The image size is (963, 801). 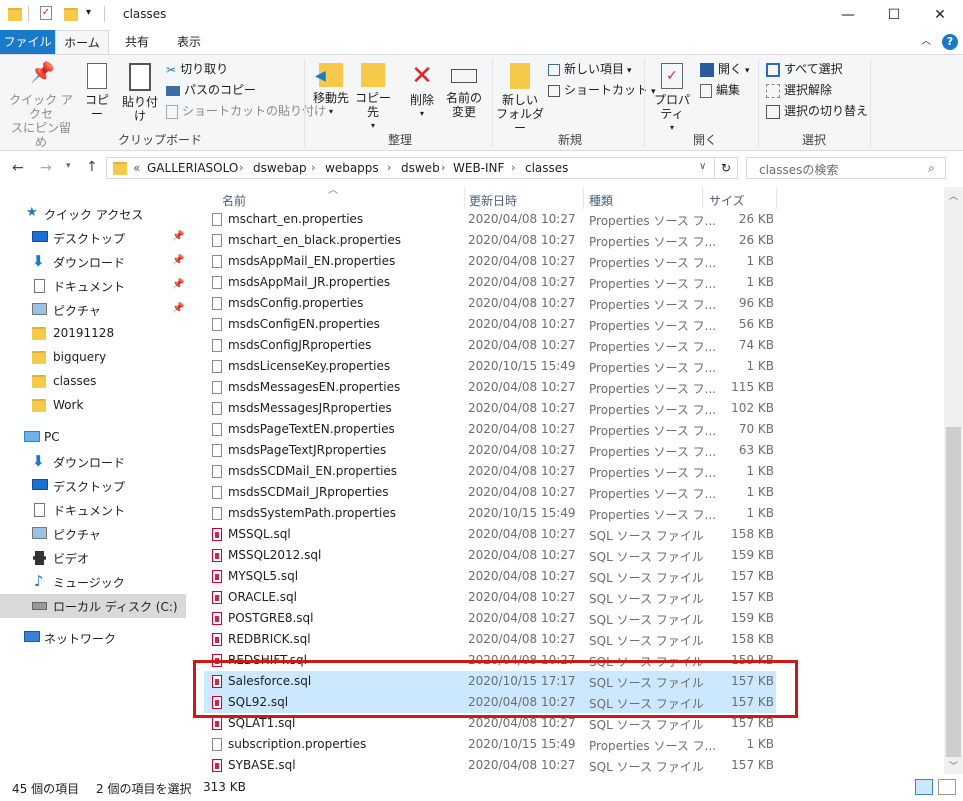 What do you see at coordinates (71, 14) in the screenshot?
I see `new-folder-quick-icon` at bounding box center [71, 14].